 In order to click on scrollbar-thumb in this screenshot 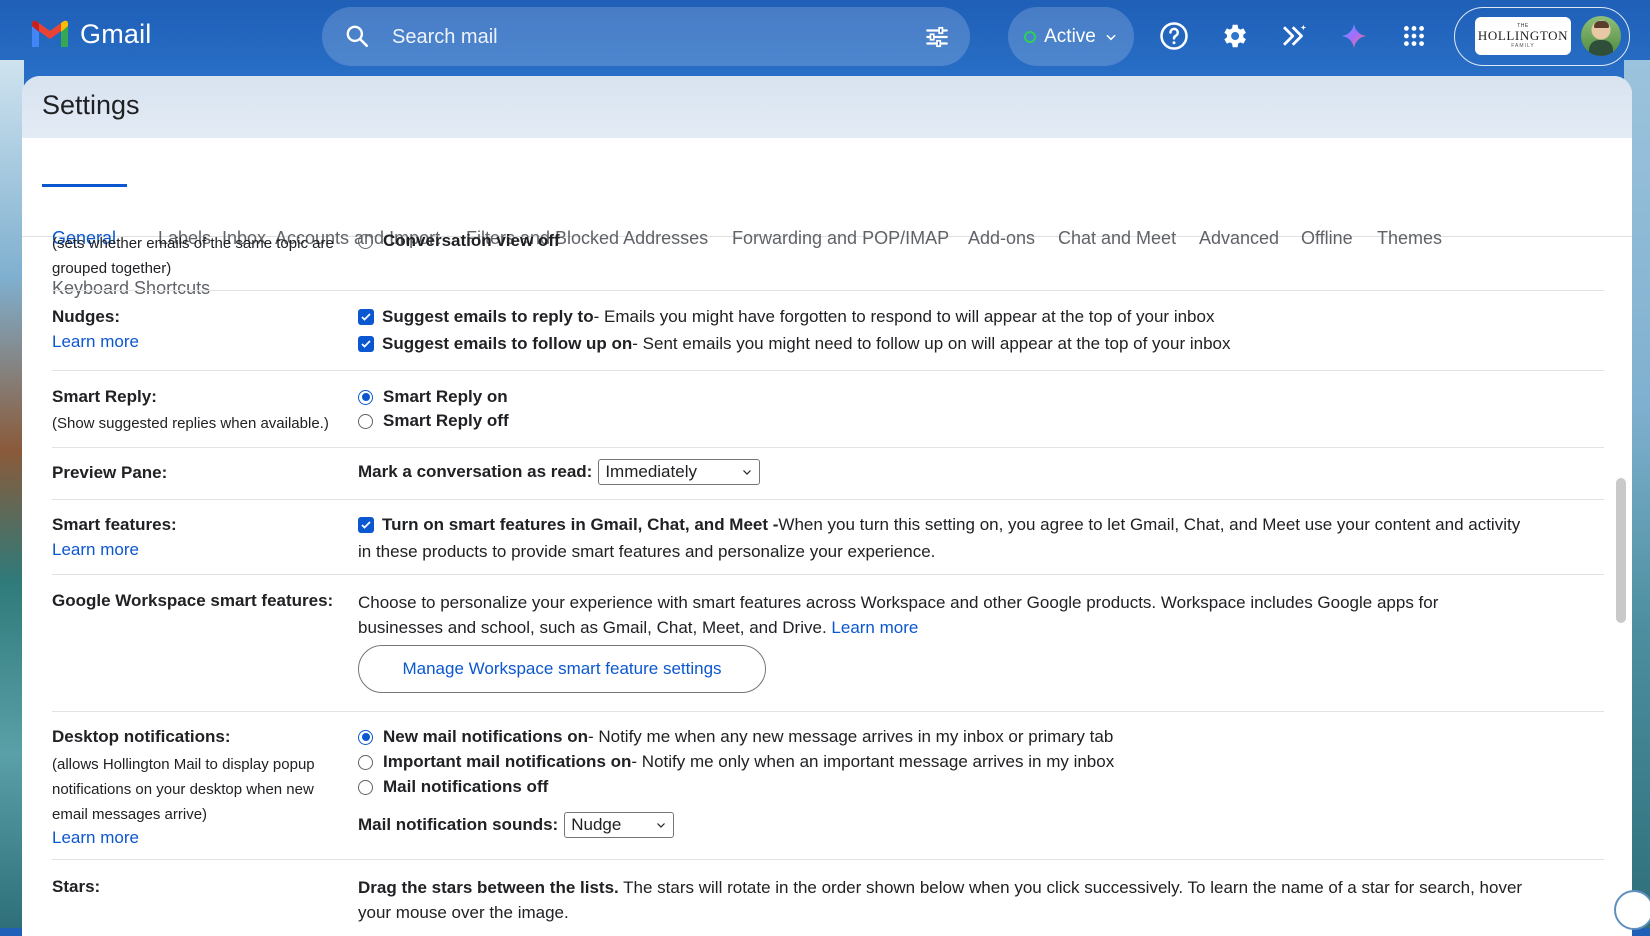, I will do `click(1621, 550)`.